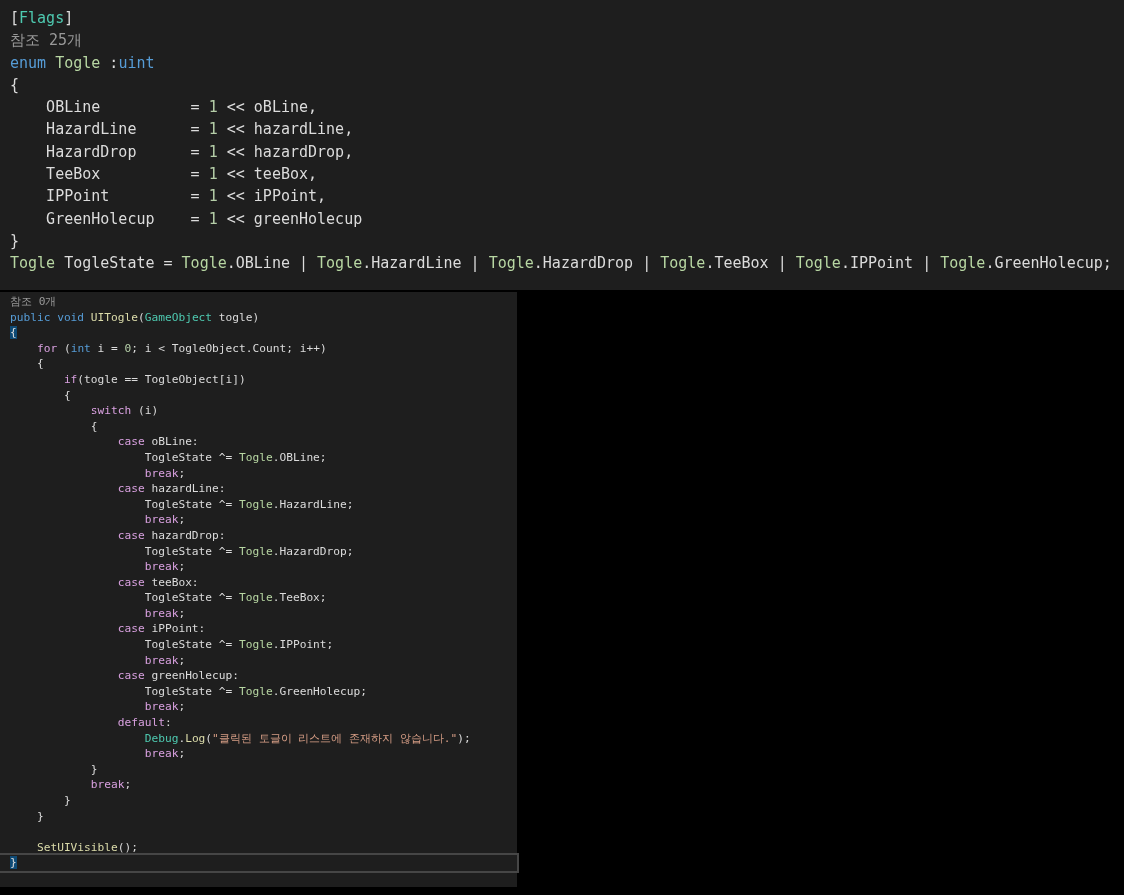  Describe the element at coordinates (87, 847) in the screenshot. I see `code-line: SetUIVisible();` at that location.